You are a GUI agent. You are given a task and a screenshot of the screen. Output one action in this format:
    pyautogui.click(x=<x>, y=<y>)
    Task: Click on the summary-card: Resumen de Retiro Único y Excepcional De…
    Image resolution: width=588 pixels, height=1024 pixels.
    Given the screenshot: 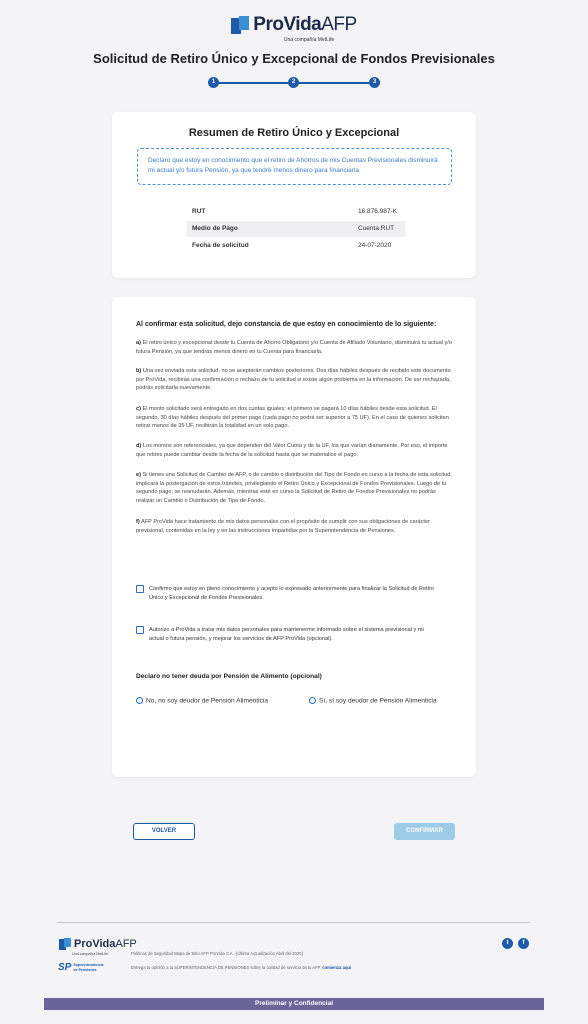 What is the action you would take?
    pyautogui.click(x=294, y=195)
    